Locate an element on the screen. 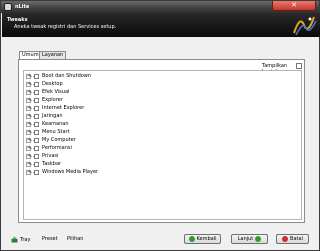 The height and width of the screenshot is (251, 320). back-arrow-icon is located at coordinates (191, 239).